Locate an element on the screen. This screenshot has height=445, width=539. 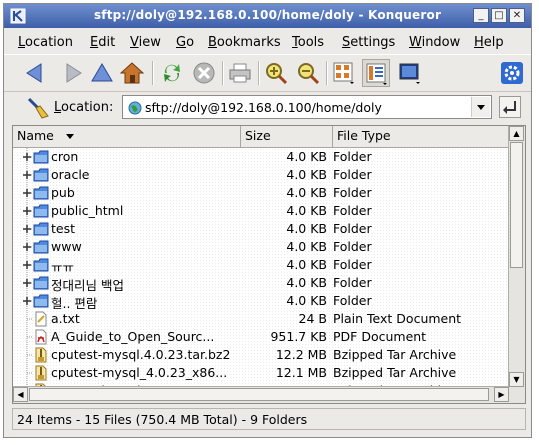
file-name: test is located at coordinates (63, 228).